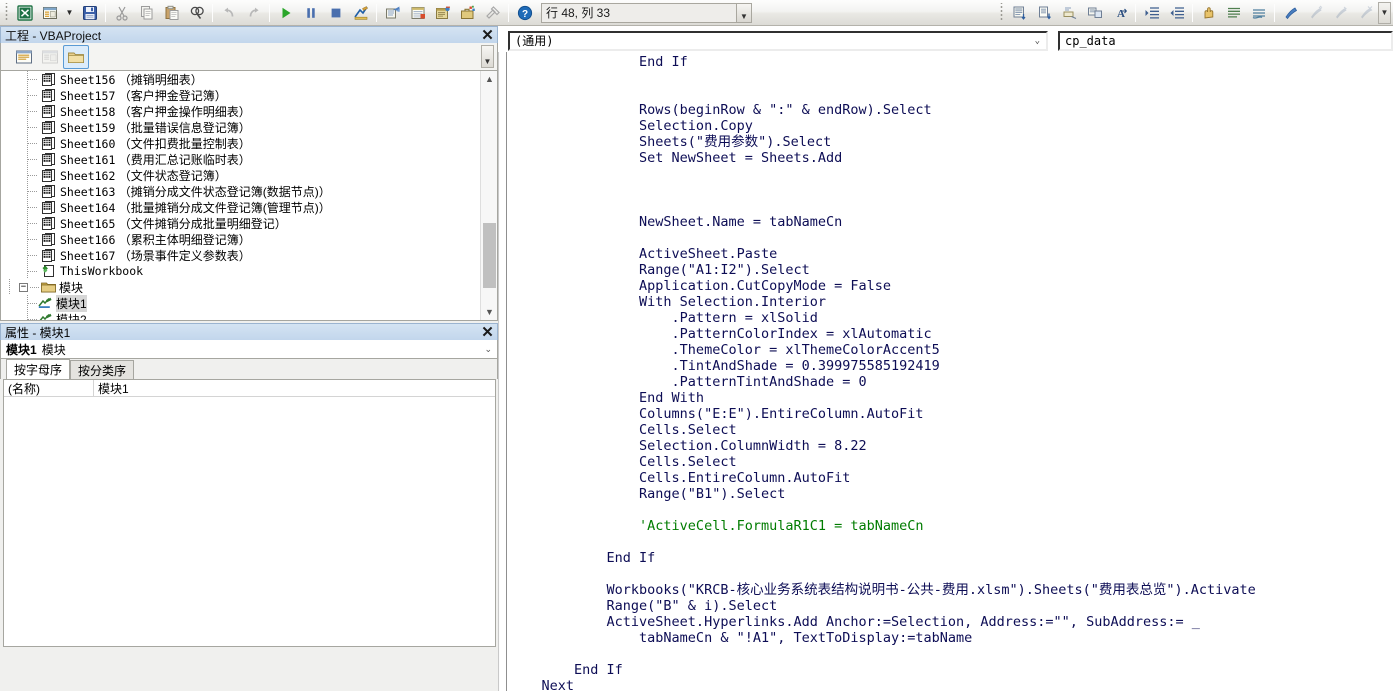 This screenshot has width=1393, height=691. What do you see at coordinates (1340, 13) in the screenshot?
I see `previous-bookmark-icon` at bounding box center [1340, 13].